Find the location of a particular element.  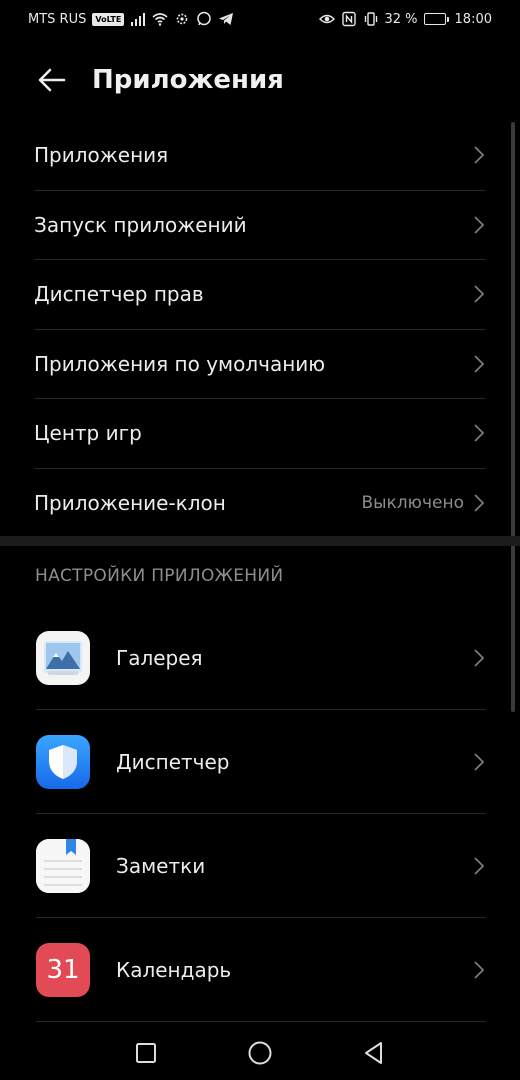

nfc-icon is located at coordinates (349, 19).